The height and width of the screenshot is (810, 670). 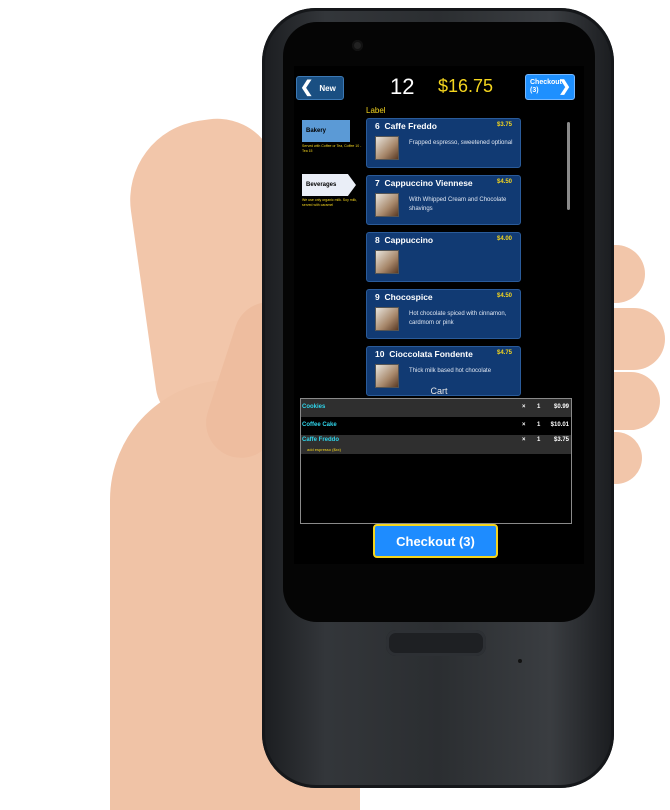 What do you see at coordinates (376, 110) in the screenshot?
I see `section-label: Label` at bounding box center [376, 110].